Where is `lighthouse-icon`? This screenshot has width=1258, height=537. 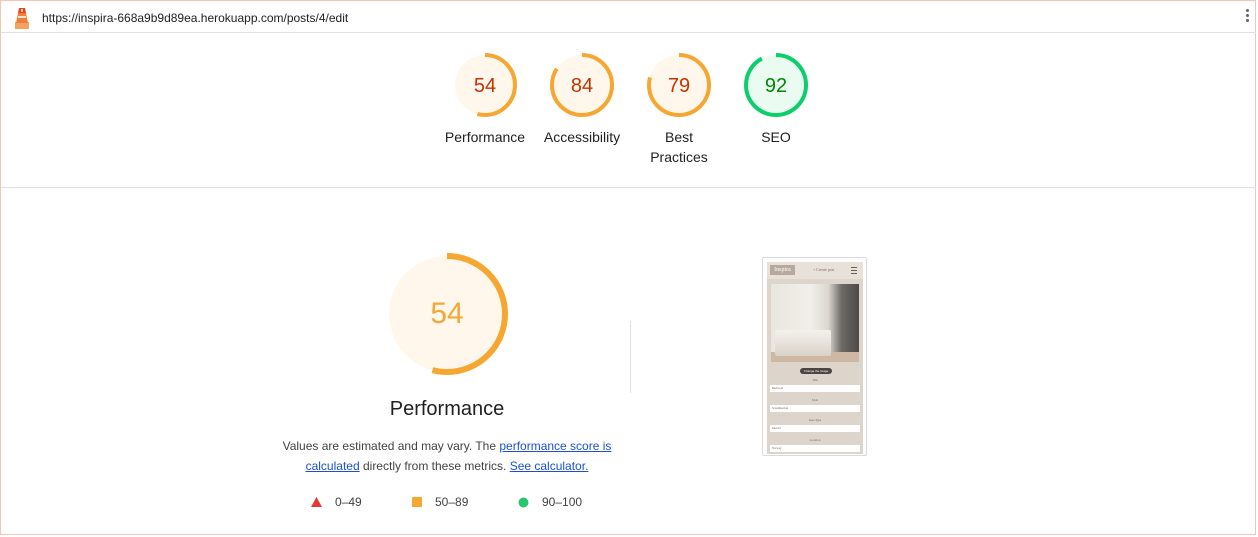
lighthouse-icon is located at coordinates (22, 18).